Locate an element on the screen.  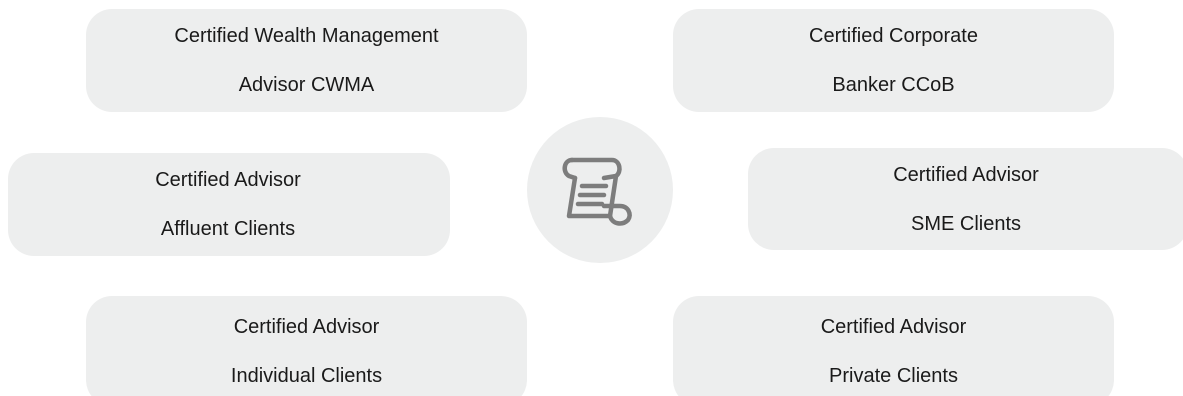
card-subtitle: SME Clients is located at coordinates (966, 223).